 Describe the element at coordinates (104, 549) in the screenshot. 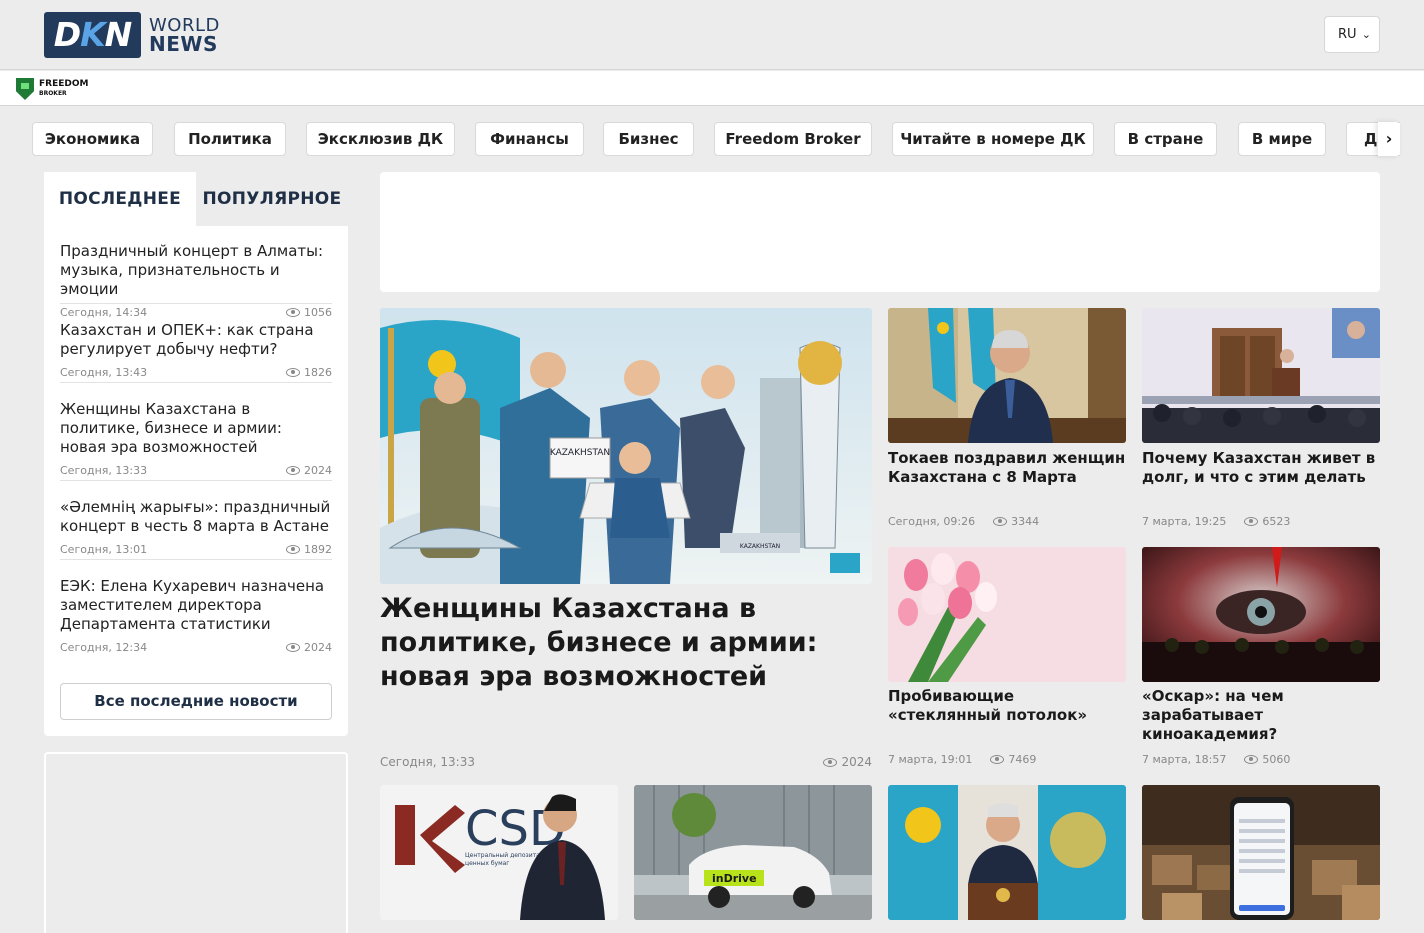

I see `news-time: Сегодня, 13:01` at that location.